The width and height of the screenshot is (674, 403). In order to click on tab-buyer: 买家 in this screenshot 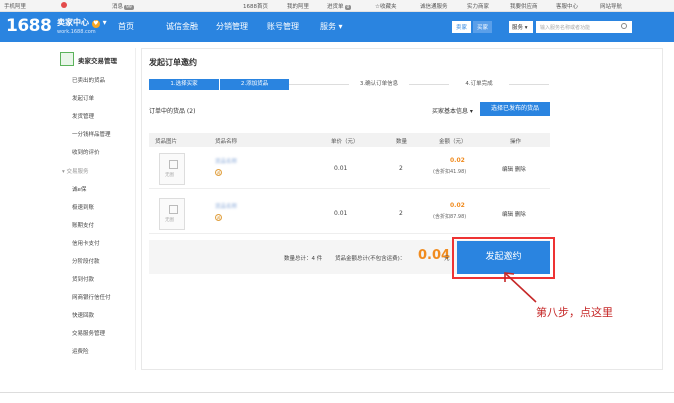, I will do `click(483, 27)`.